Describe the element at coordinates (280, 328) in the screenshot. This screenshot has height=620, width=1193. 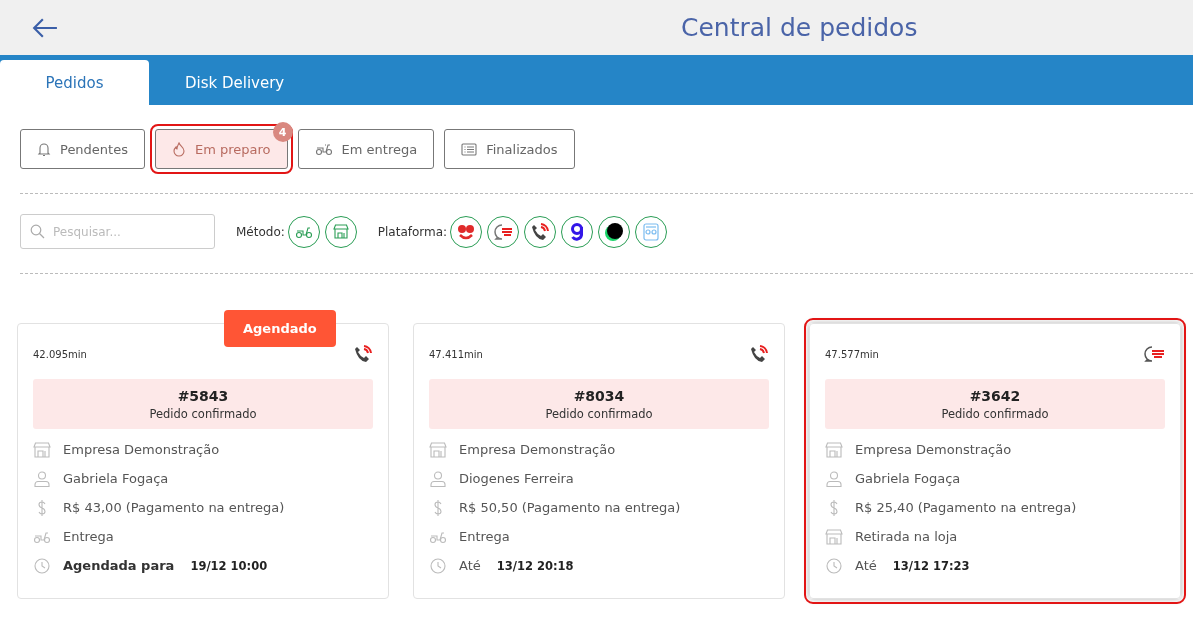
I see `scheduled-tag: Agendado` at that location.